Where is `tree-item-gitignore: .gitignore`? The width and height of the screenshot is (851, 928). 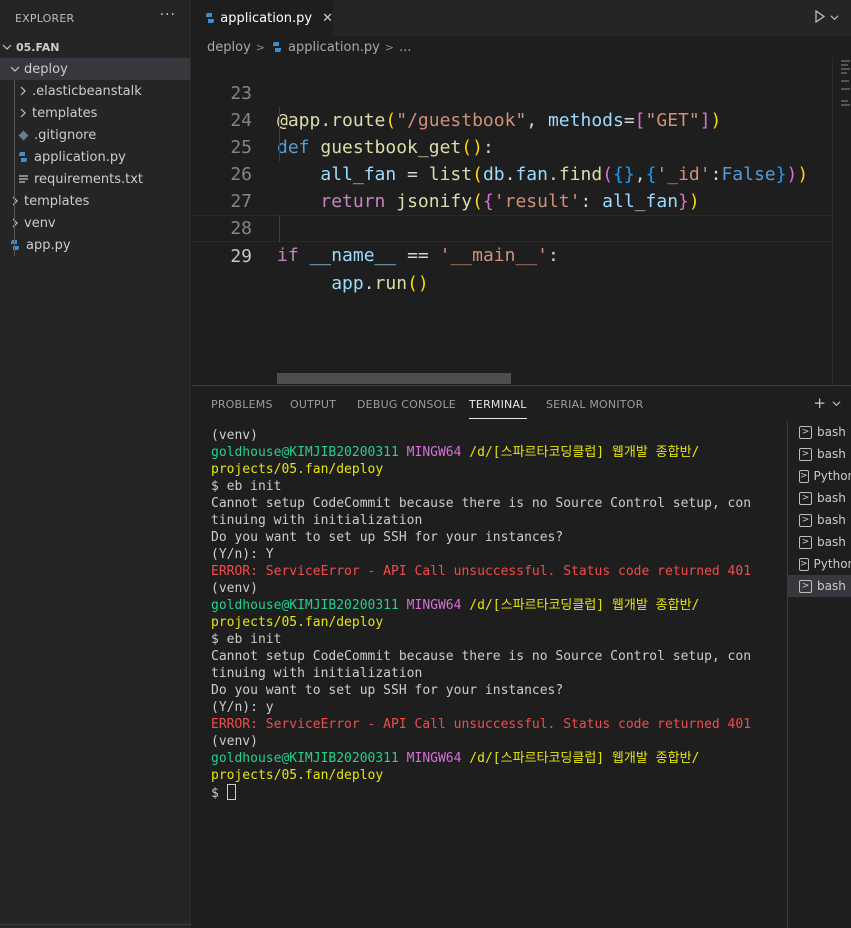
tree-item-gitignore: .gitignore is located at coordinates (95, 135).